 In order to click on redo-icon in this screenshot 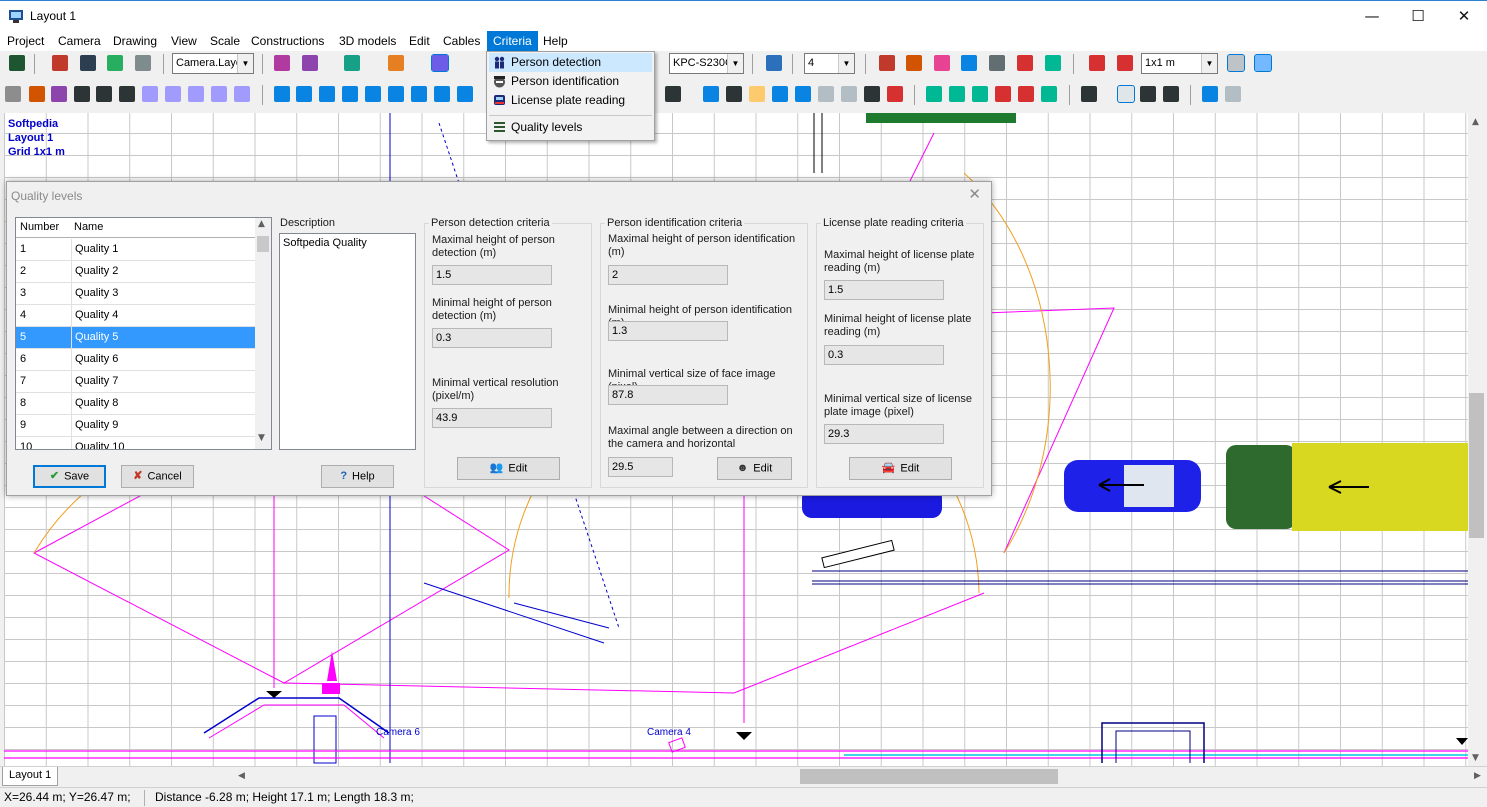, I will do `click(1233, 94)`.